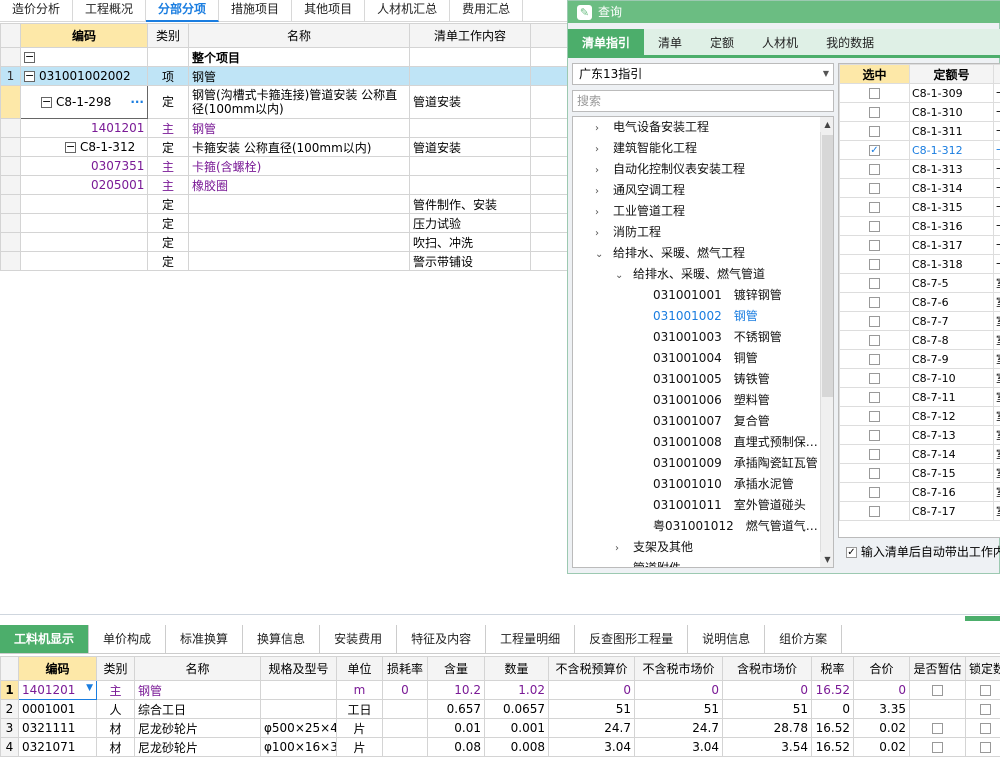 The image size is (1000, 759). What do you see at coordinates (531, 639) in the screenshot?
I see `tab-quantity-detail: 工程量明细` at bounding box center [531, 639].